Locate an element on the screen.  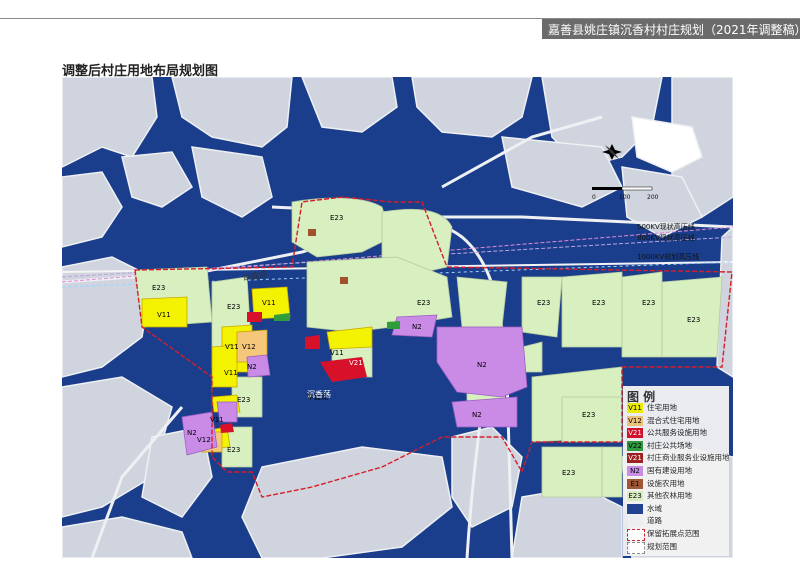
legend-item: V12 混合式住宅用地 is located at coordinates (679, 421).